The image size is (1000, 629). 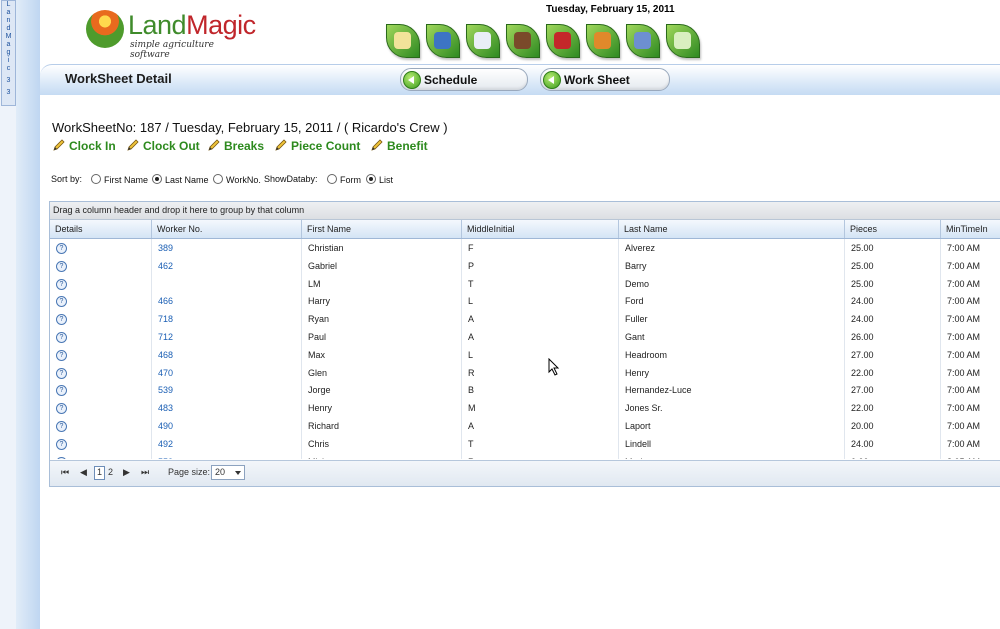 What do you see at coordinates (227, 248) in the screenshot?
I see `worker-no-link: 389` at bounding box center [227, 248].